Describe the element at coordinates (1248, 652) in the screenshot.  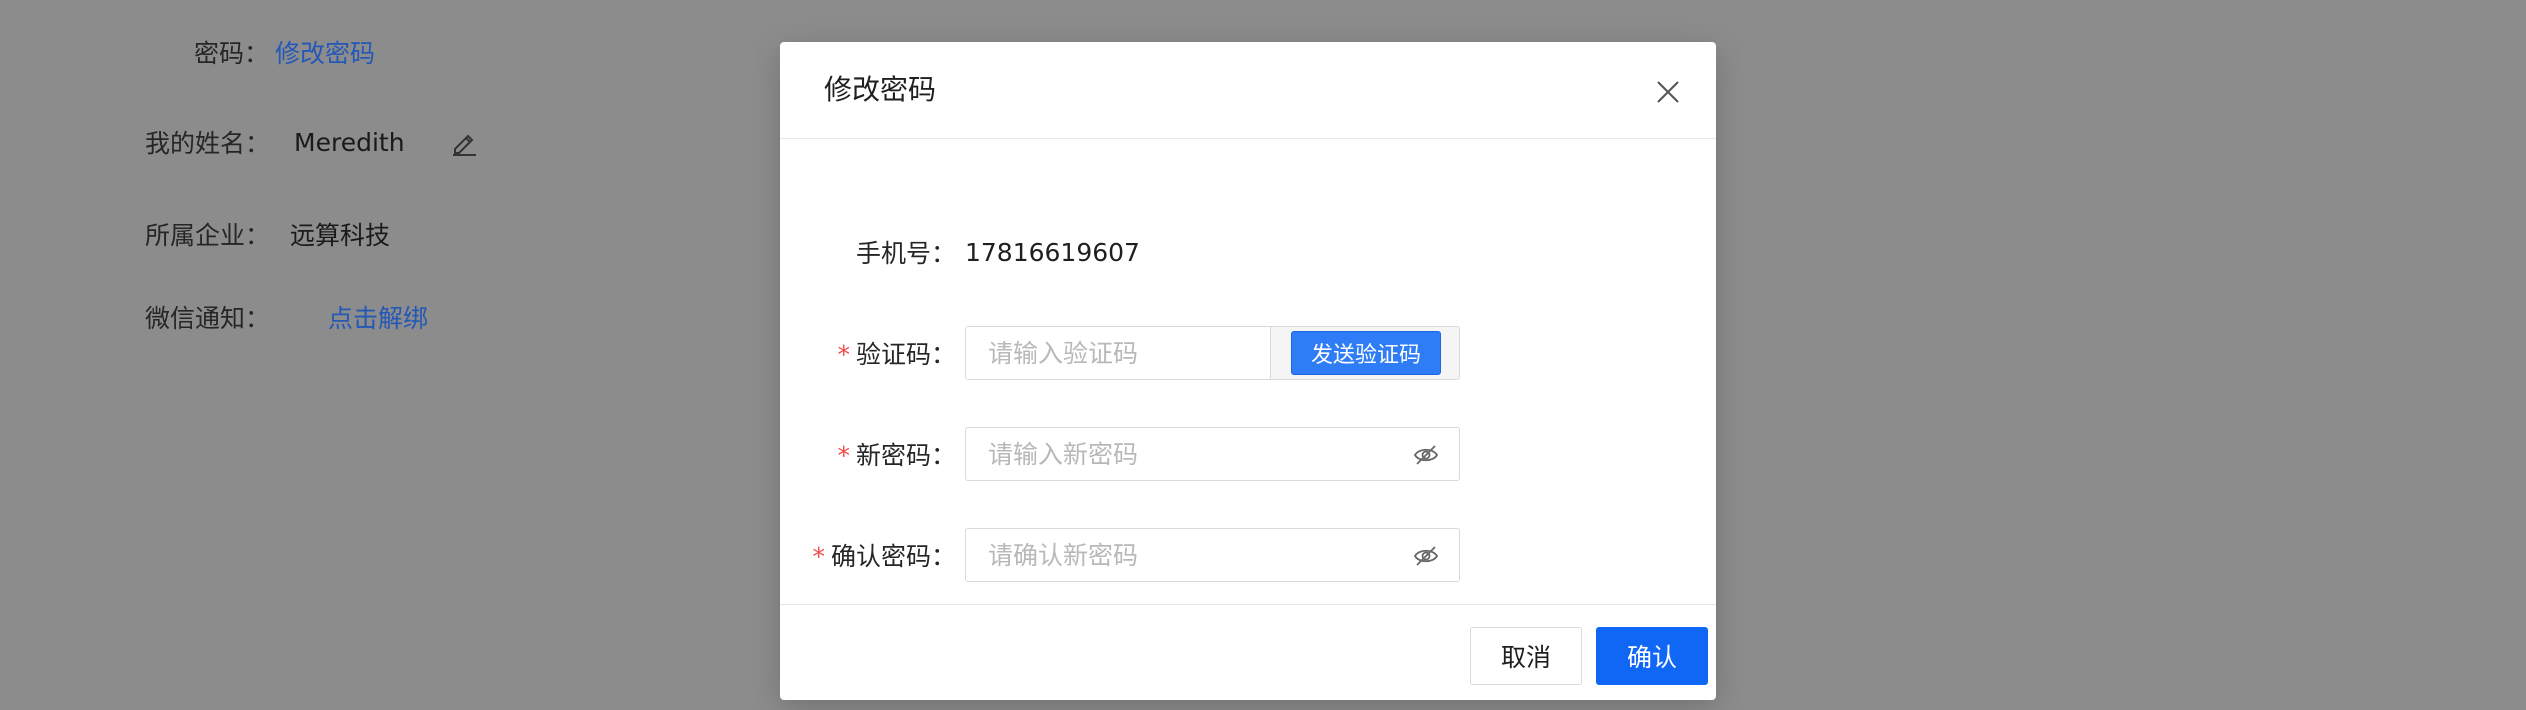
I see `dialog-footer: 取消 确认` at that location.